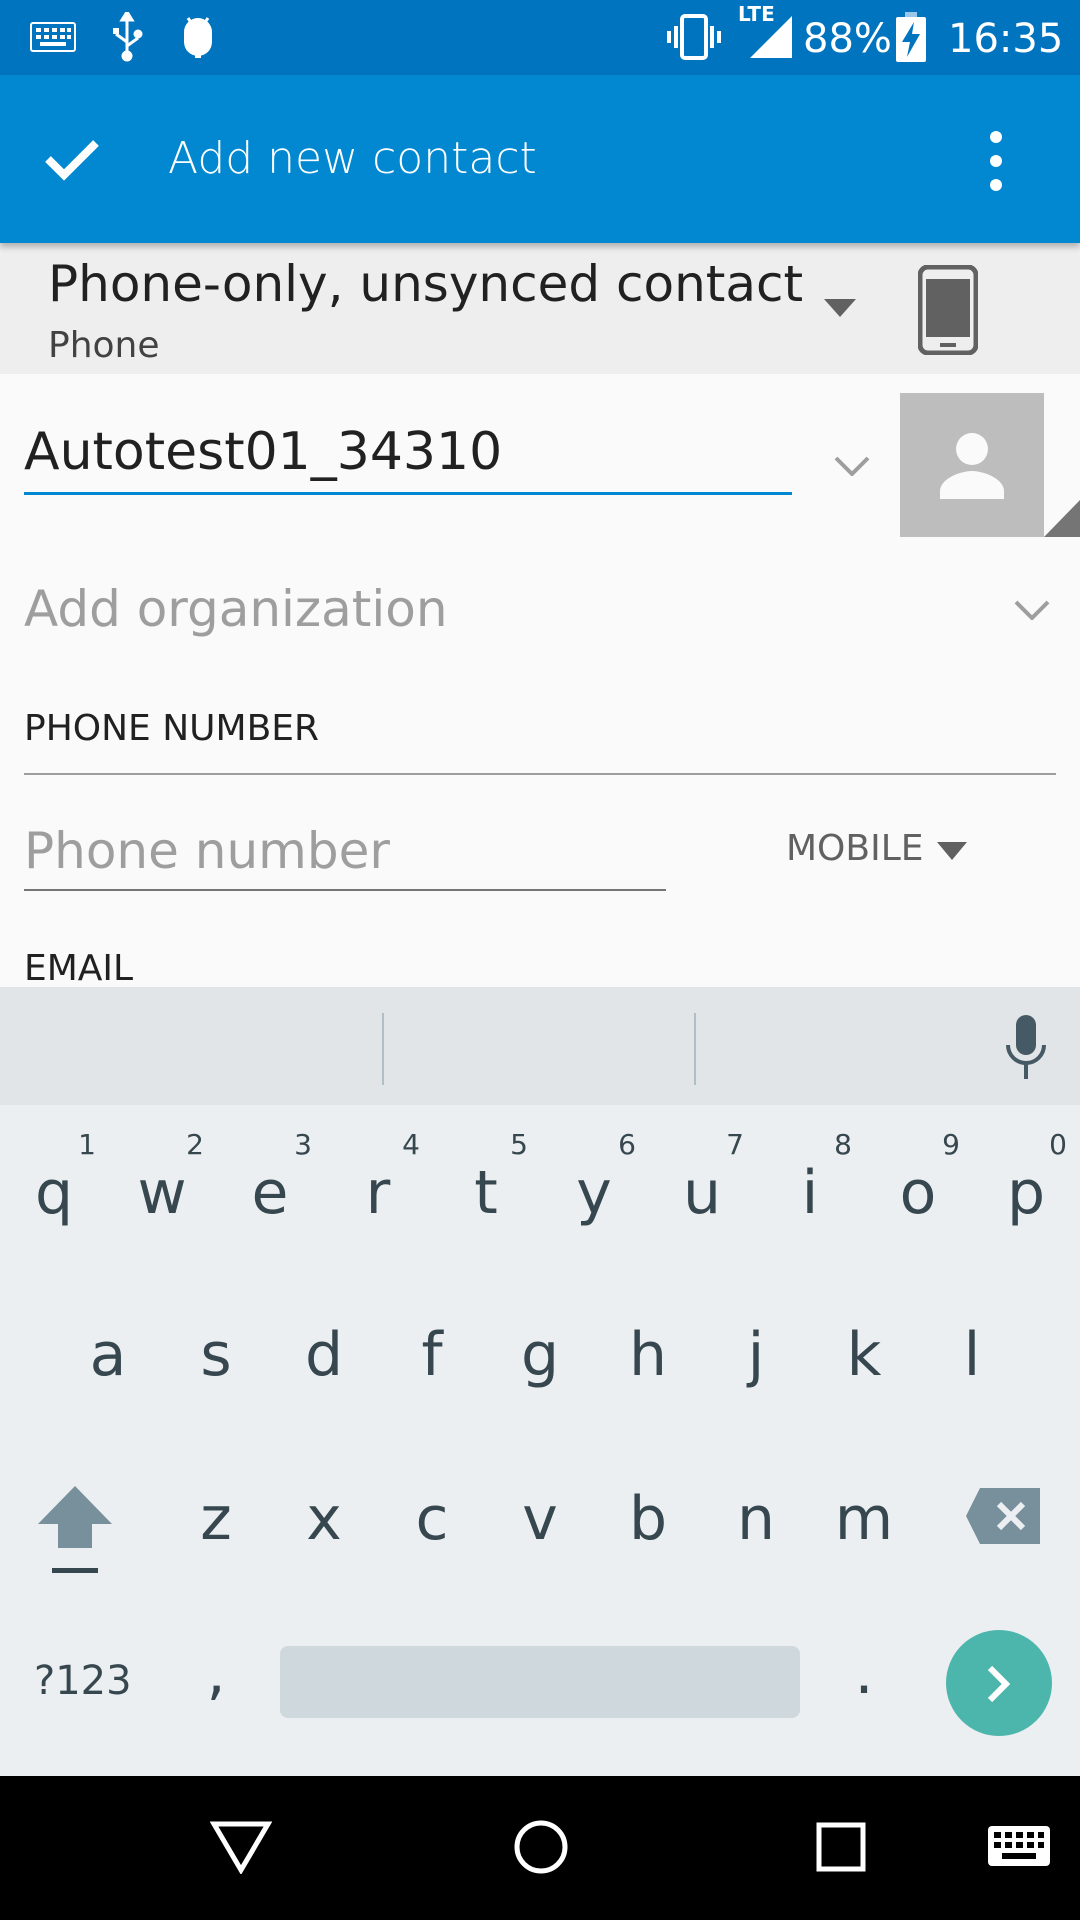 This screenshot has width=1080, height=1920. I want to click on key-t: t, so click(486, 1193).